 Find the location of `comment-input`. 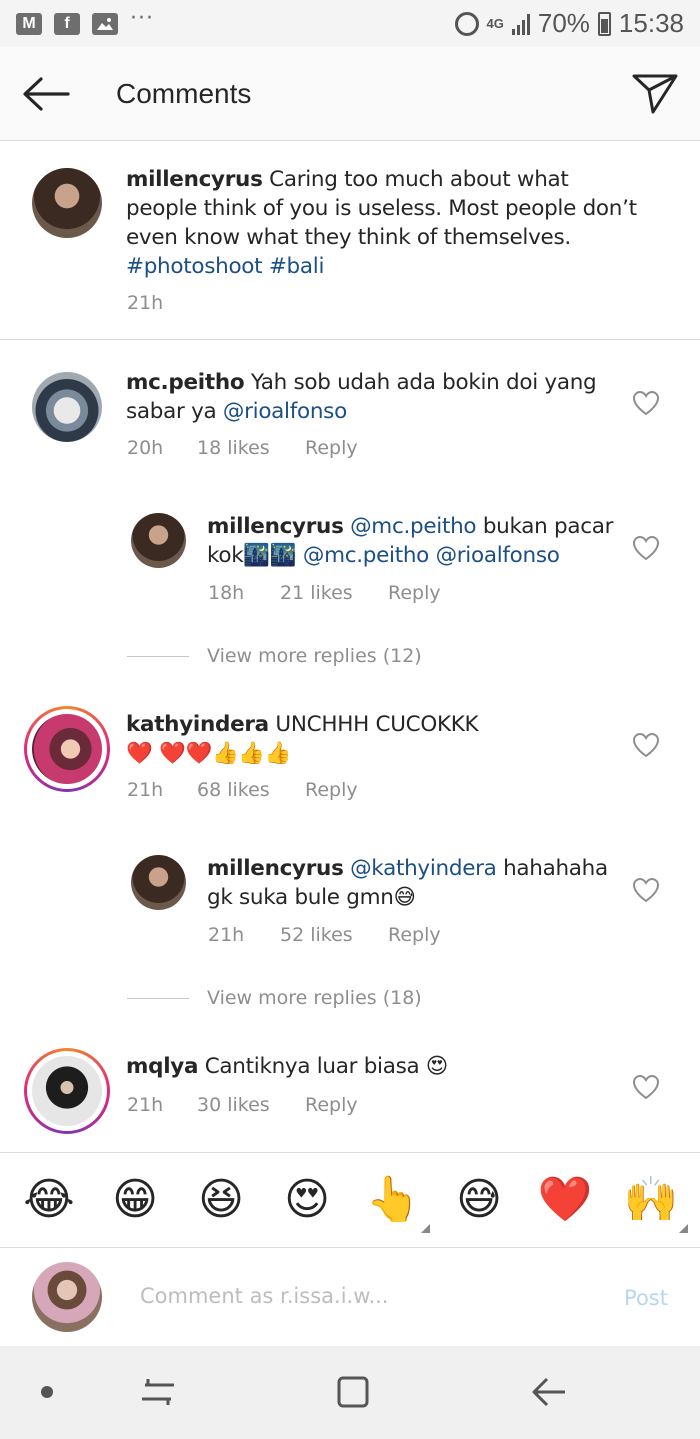

comment-input is located at coordinates (355, 1296).